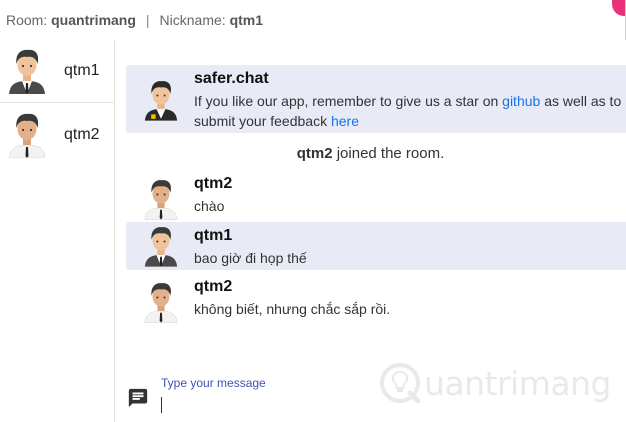  What do you see at coordinates (376, 195) in the screenshot?
I see `message-item: qtm2 chào` at bounding box center [376, 195].